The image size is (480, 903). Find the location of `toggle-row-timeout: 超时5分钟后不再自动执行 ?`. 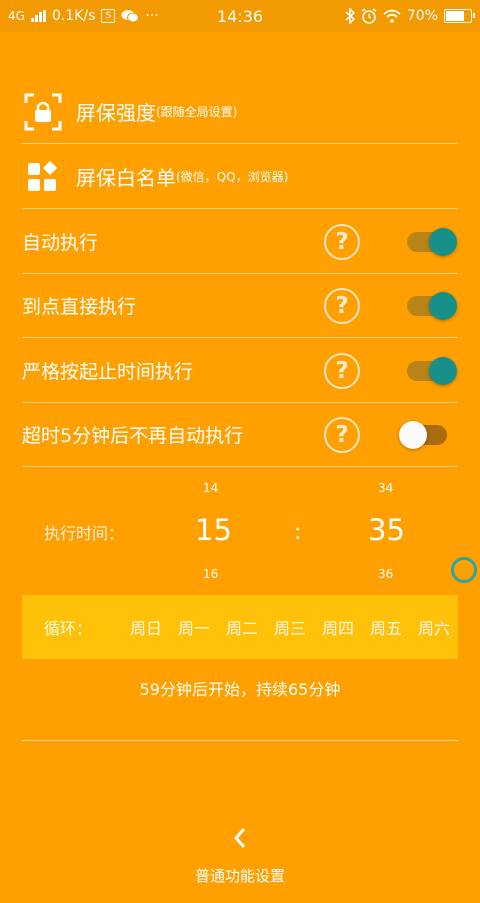

toggle-row-timeout: 超时5分钟后不再自动执行 ? is located at coordinates (240, 435).